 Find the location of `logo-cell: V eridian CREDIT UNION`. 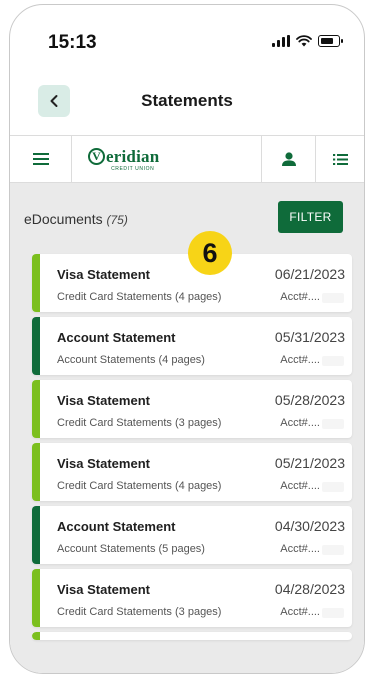

logo-cell: V eridian CREDIT UNION is located at coordinates (167, 159).